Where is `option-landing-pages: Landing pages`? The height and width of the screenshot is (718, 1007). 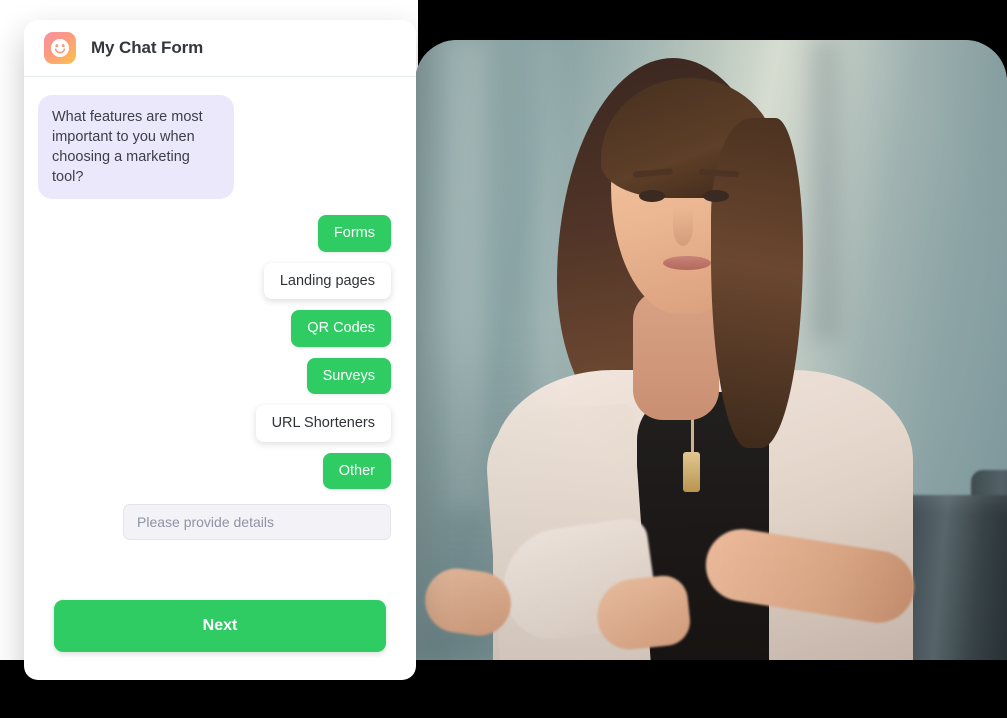
option-landing-pages: Landing pages is located at coordinates (327, 280).